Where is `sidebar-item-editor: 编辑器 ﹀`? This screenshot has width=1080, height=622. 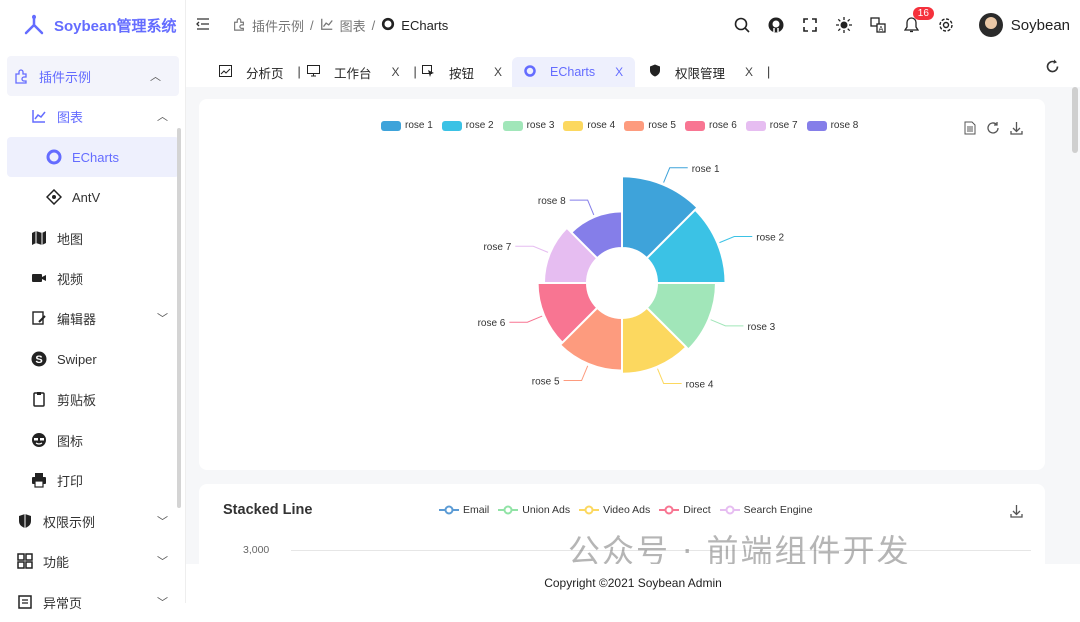 sidebar-item-editor: 编辑器 ﹀ is located at coordinates (93, 318).